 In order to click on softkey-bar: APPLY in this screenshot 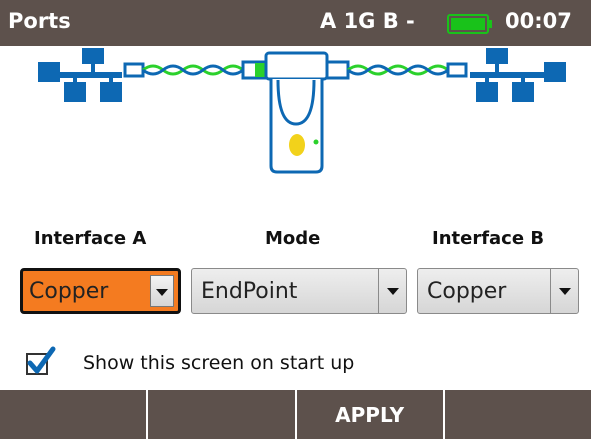, I will do `click(295, 414)`.